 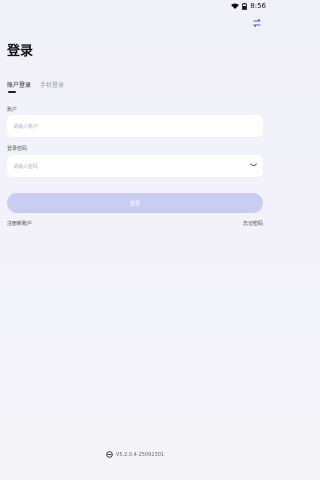 What do you see at coordinates (19, 223) in the screenshot?
I see `register-link: 注册新账户` at bounding box center [19, 223].